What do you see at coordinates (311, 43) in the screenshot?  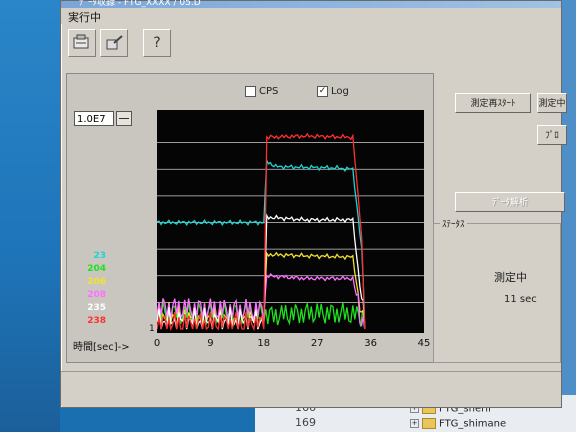 I see `toolbar: ?` at bounding box center [311, 43].